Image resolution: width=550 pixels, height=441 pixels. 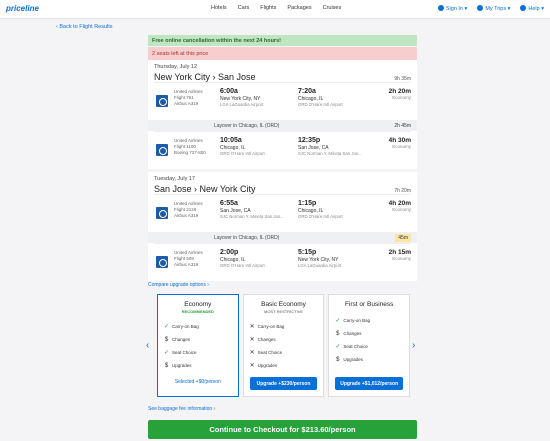 What do you see at coordinates (263, 366) in the screenshot?
I see `feature-item: ✕ Upgrades` at bounding box center [263, 366].